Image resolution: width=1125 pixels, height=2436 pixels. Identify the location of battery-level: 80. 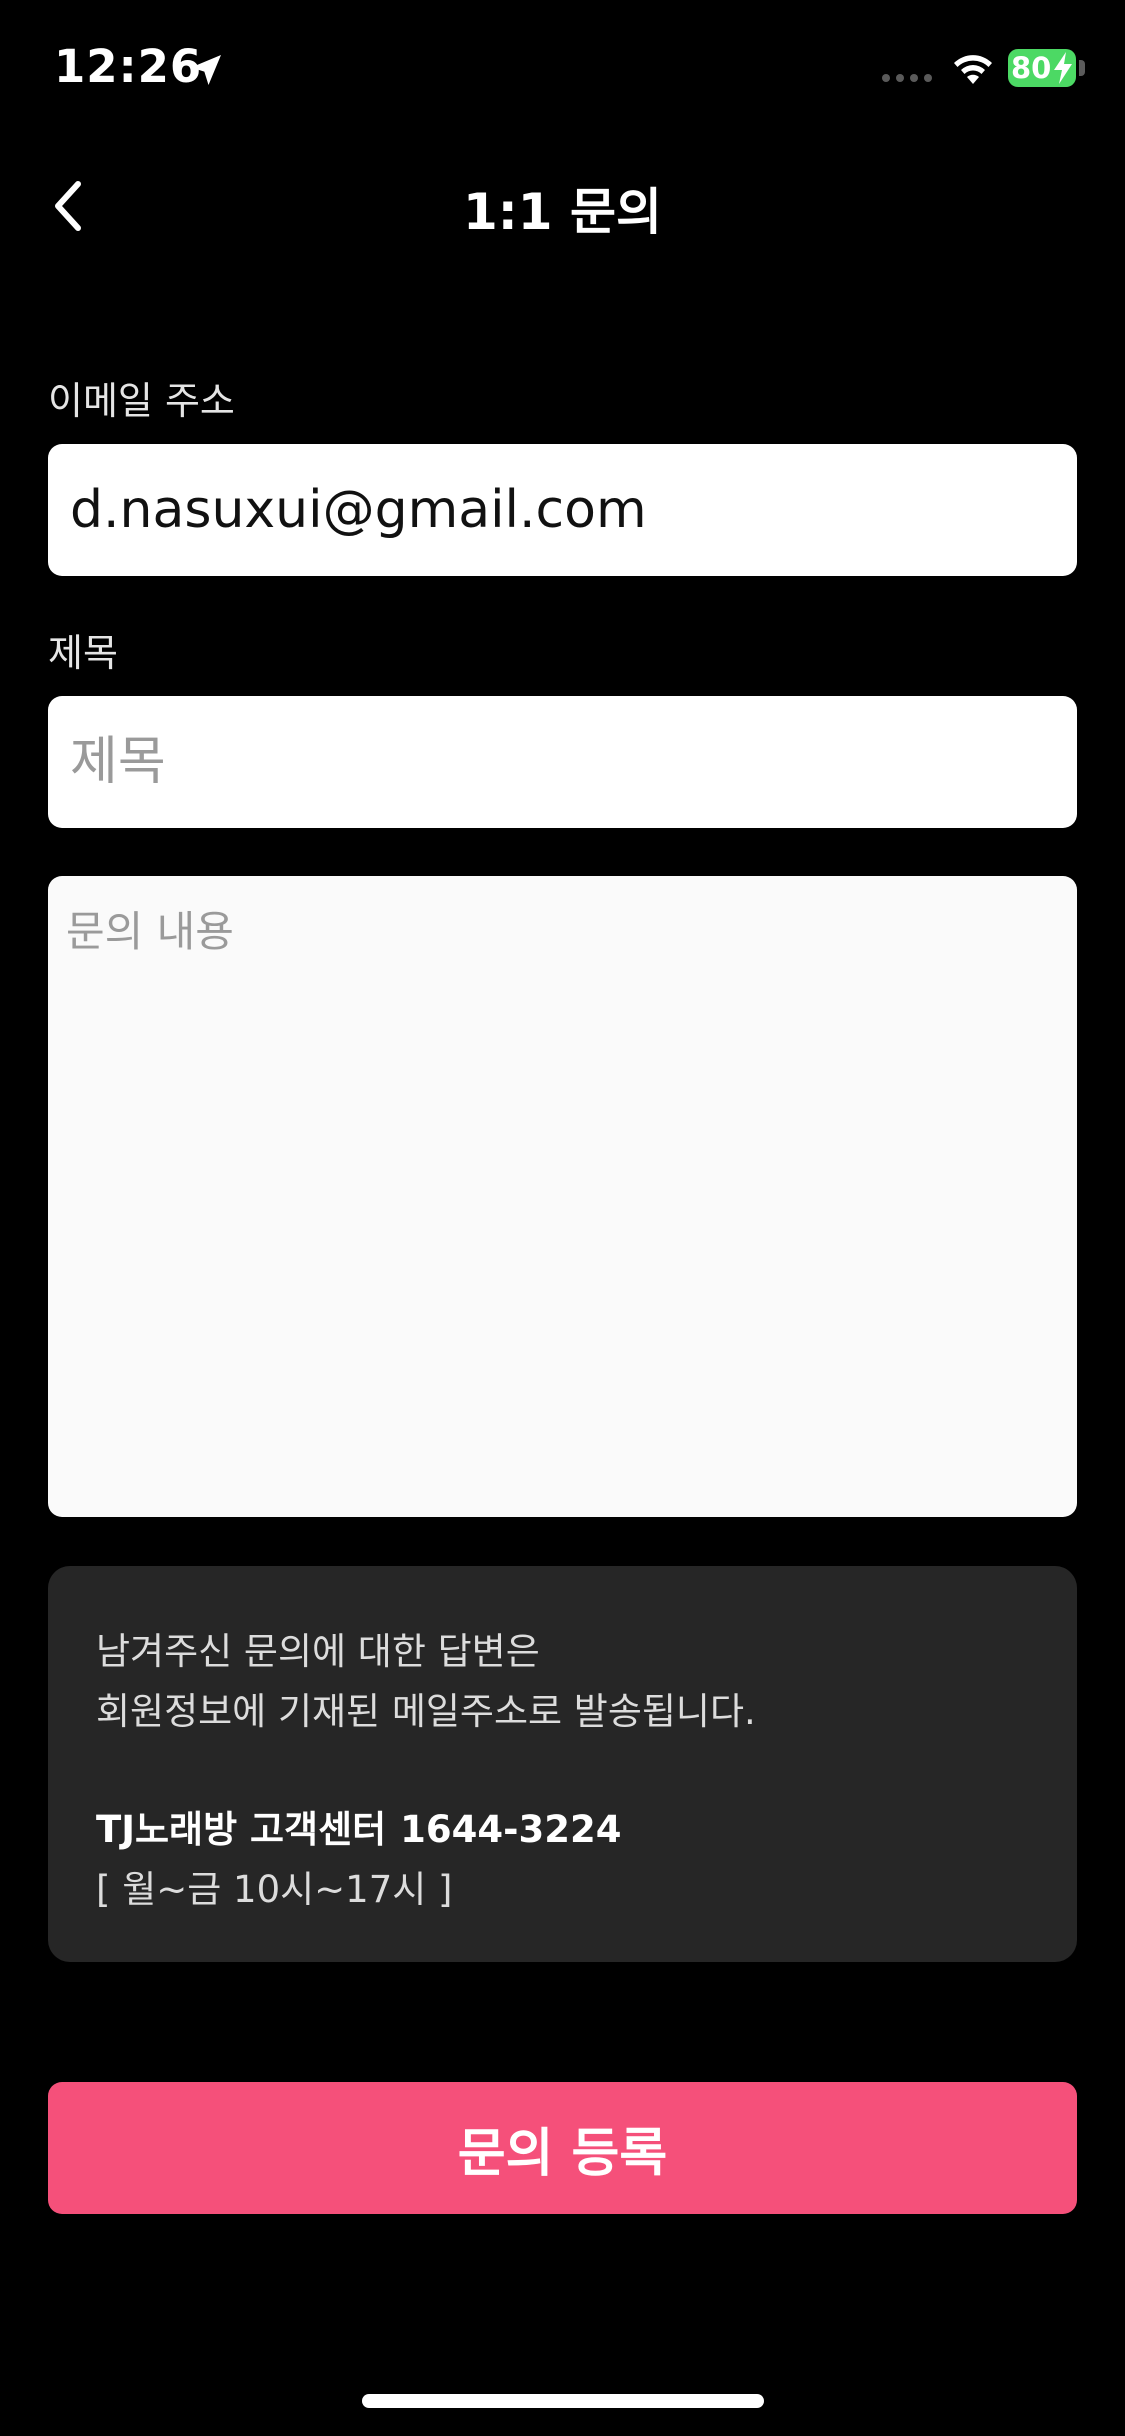
(1031, 68).